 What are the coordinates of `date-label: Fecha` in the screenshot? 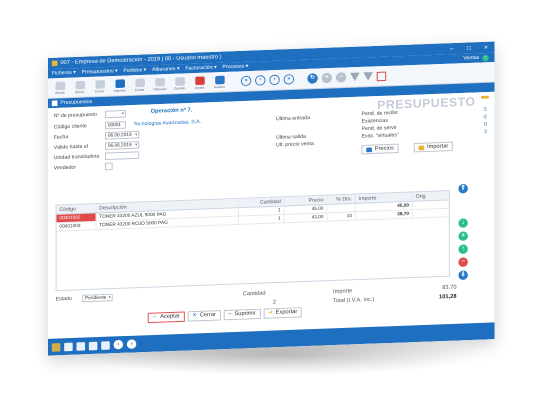 It's located at (61, 137).